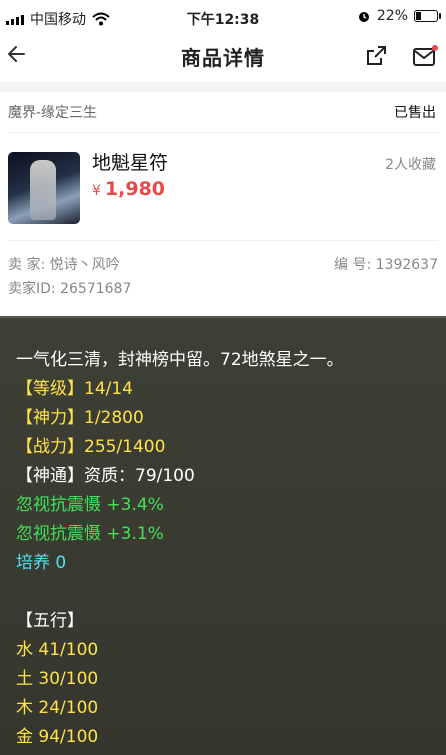  What do you see at coordinates (180, 360) in the screenshot?
I see `item-intro: 一气化三清，封神榜中留。72地煞星之一。` at bounding box center [180, 360].